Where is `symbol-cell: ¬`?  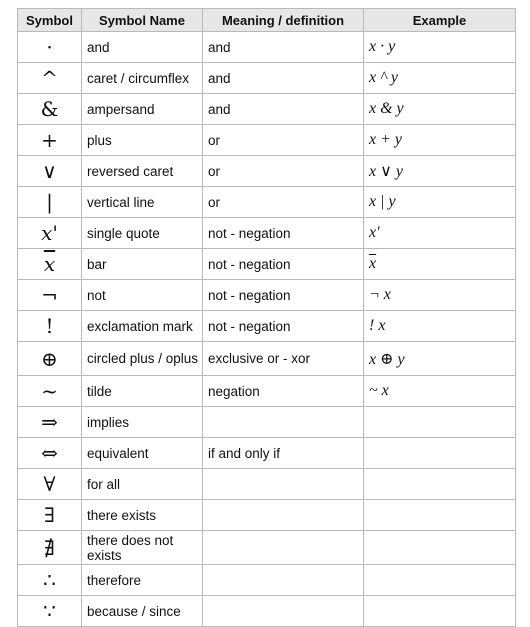 symbol-cell: ¬ is located at coordinates (49, 295).